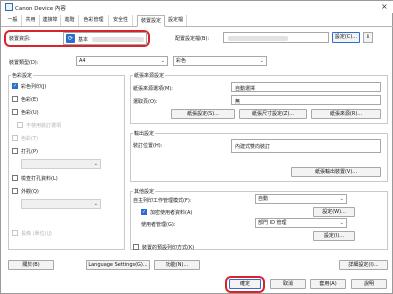  What do you see at coordinates (34, 87) in the screenshot?
I see `checkbox-label-0: 彩色列印(J)` at bounding box center [34, 87].